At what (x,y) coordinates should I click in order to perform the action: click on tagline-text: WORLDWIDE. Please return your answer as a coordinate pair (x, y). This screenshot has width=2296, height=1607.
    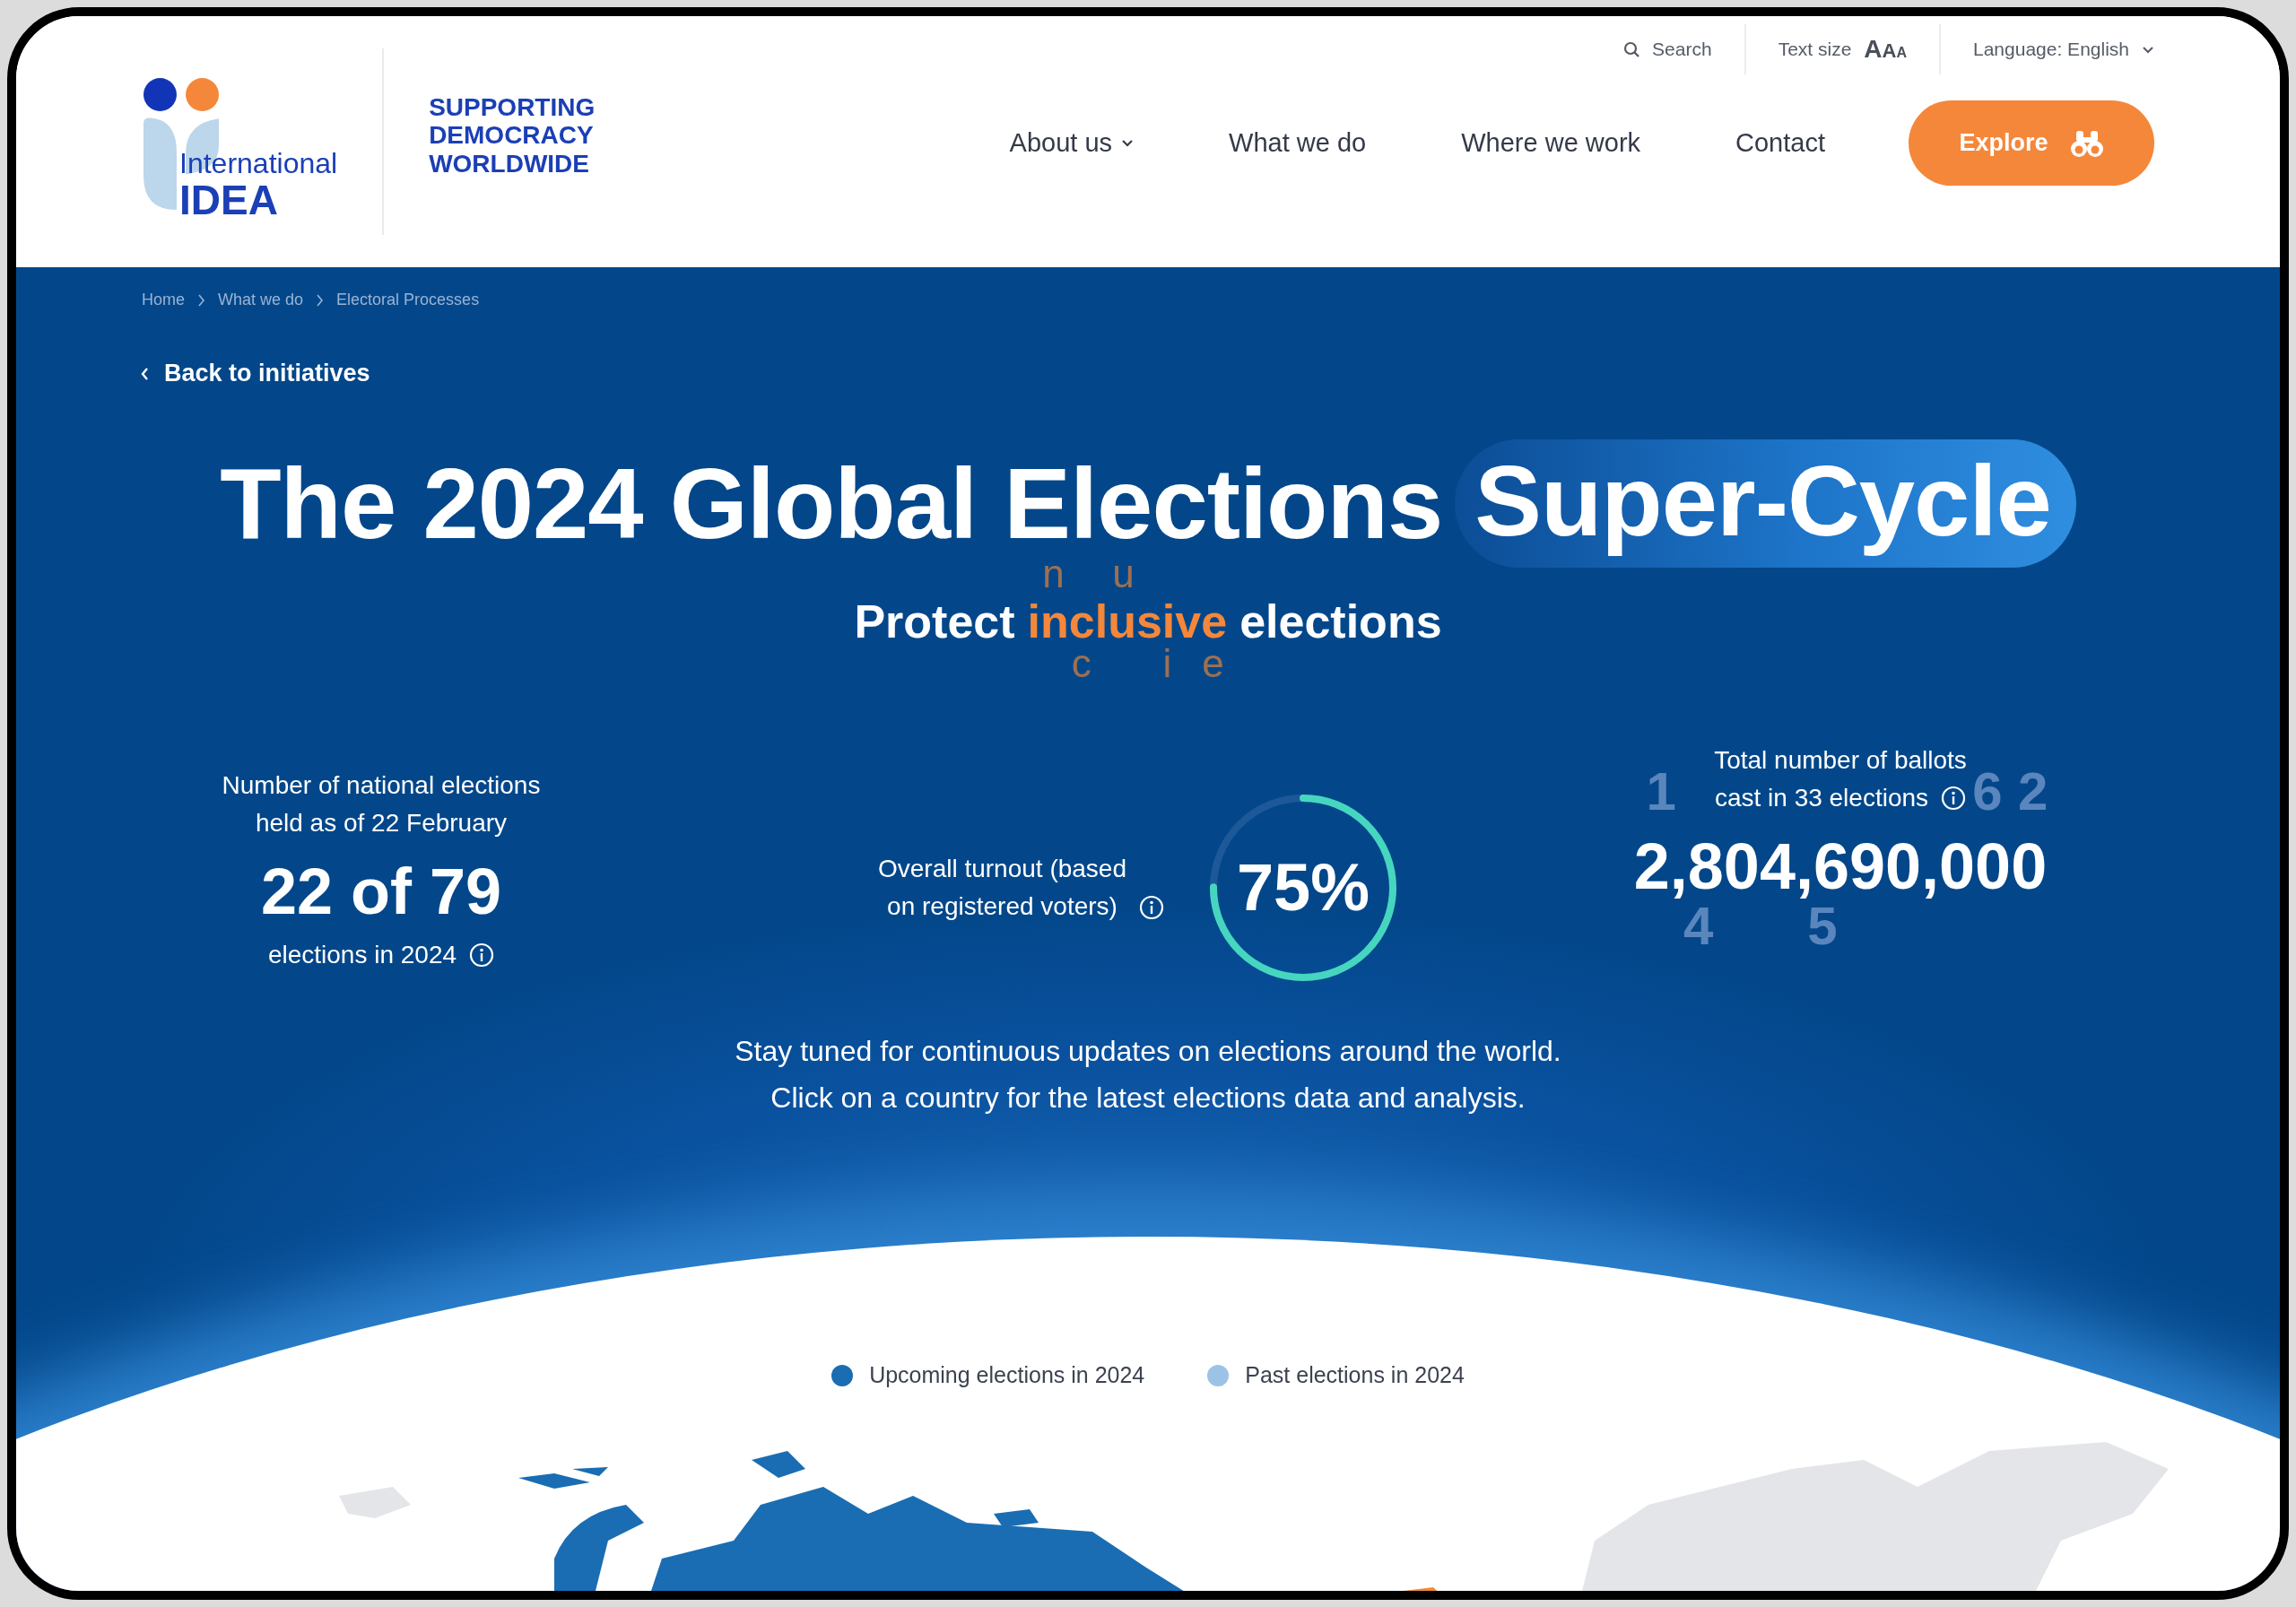
    Looking at the image, I should click on (509, 164).